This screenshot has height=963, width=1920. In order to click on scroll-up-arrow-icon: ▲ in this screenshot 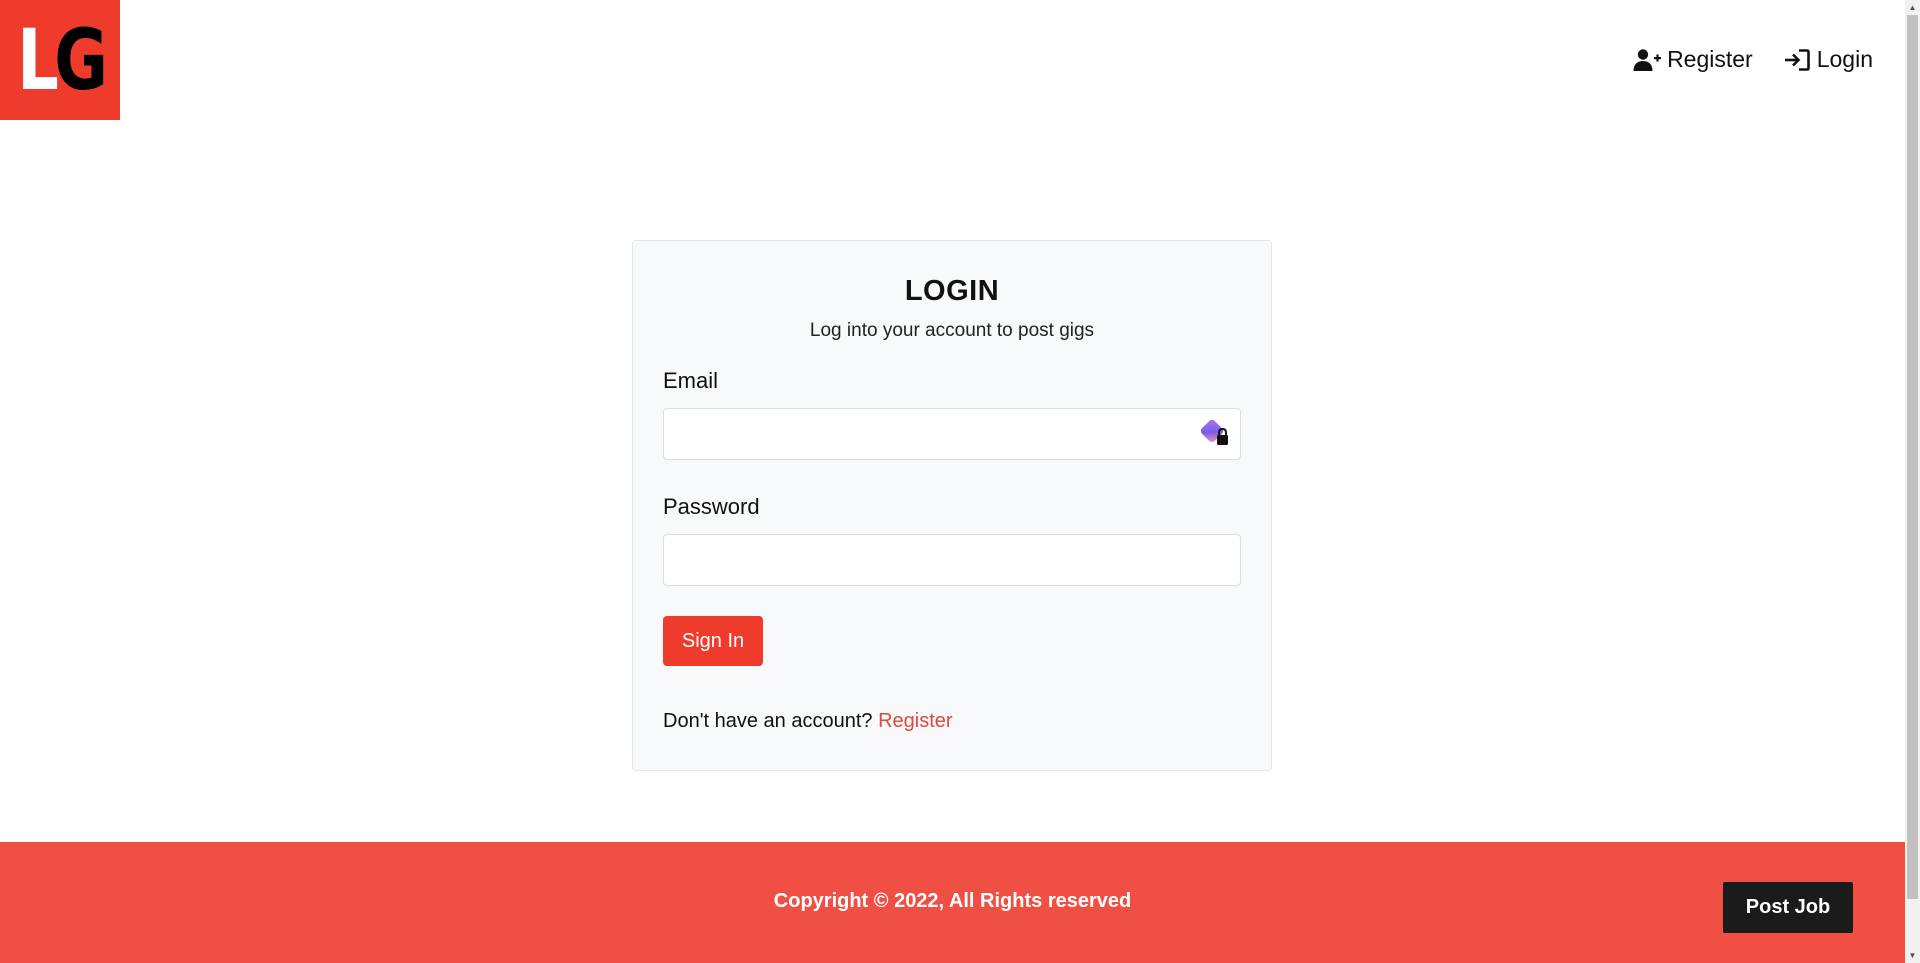, I will do `click(1912, 7)`.